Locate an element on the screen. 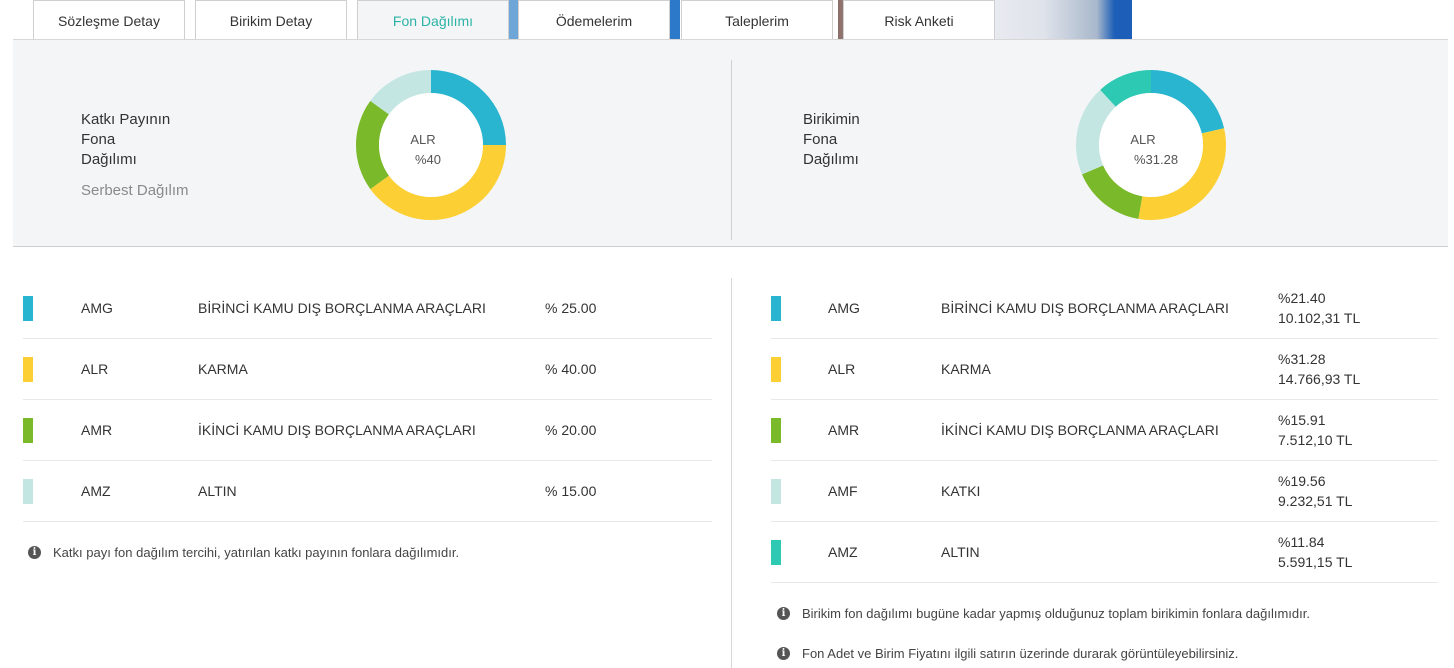 This screenshot has width=1454, height=668. panel-divider is located at coordinates (731, 150).